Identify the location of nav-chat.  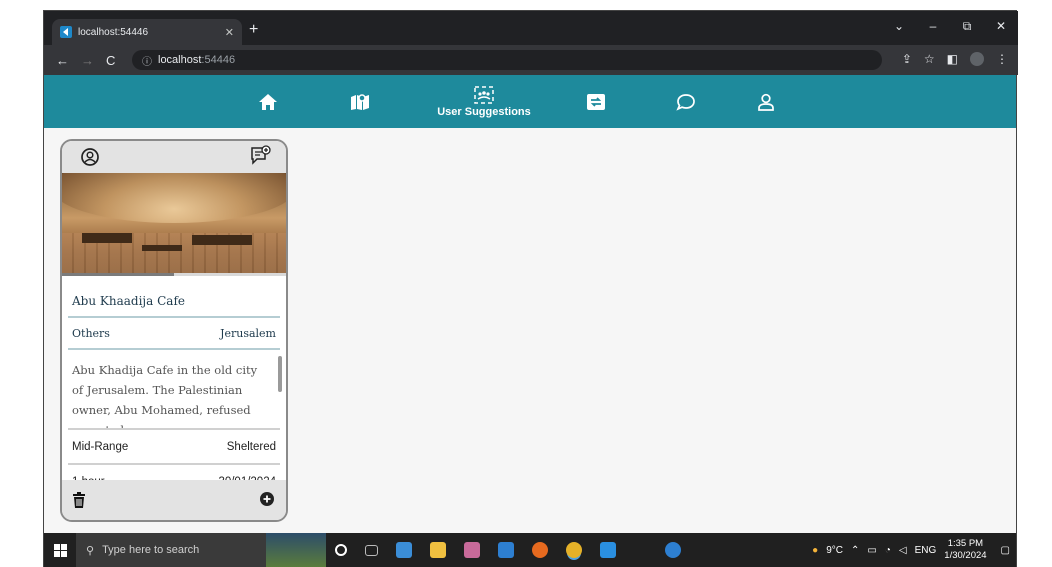
(686, 101).